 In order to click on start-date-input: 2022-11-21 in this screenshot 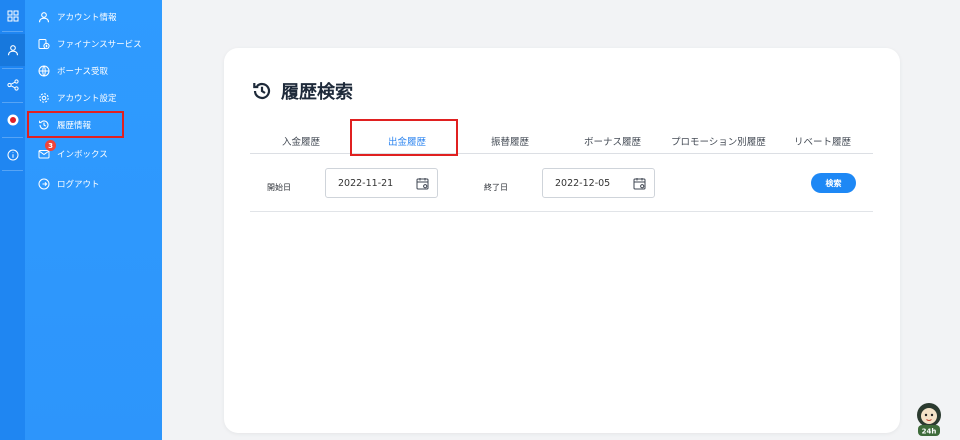, I will do `click(381, 183)`.